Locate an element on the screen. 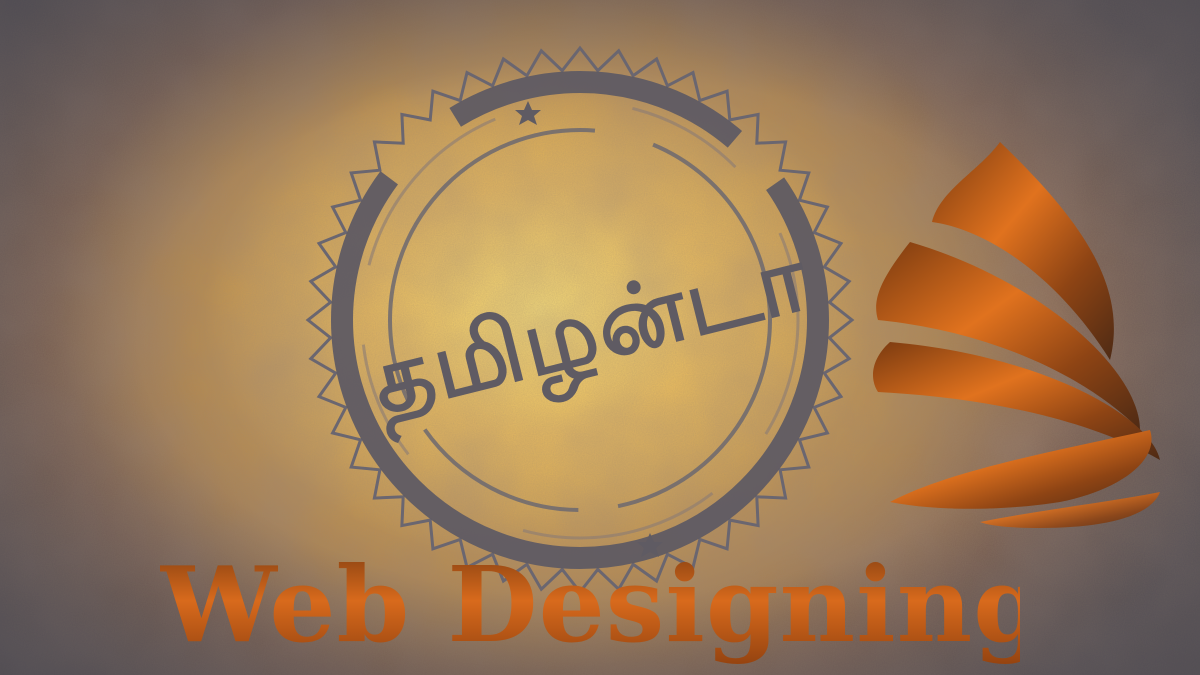 The image size is (1200, 675). wing-logo-icon is located at coordinates (1016, 335).